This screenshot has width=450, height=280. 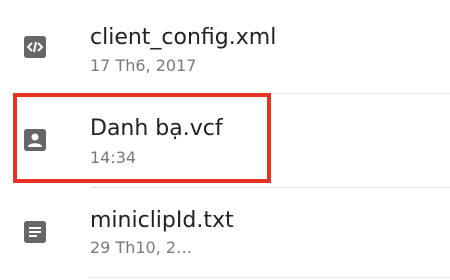 I want to click on row-divider, so click(x=270, y=277).